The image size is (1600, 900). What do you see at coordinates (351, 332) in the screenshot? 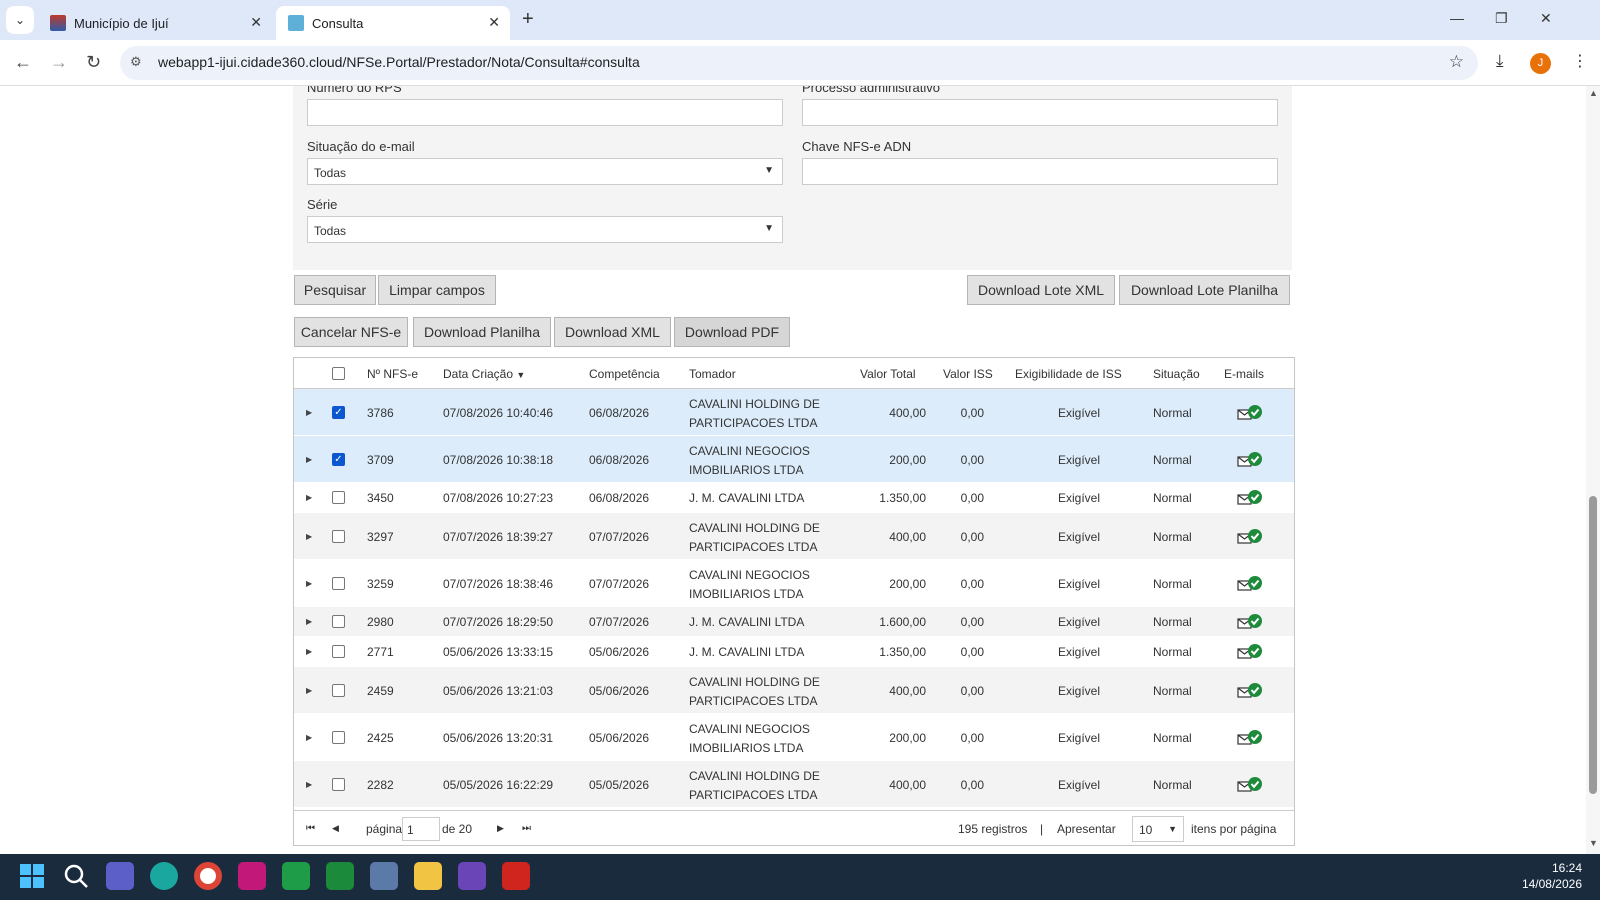
I see `cancel-nfse-button: Cancelar NFS-e` at bounding box center [351, 332].